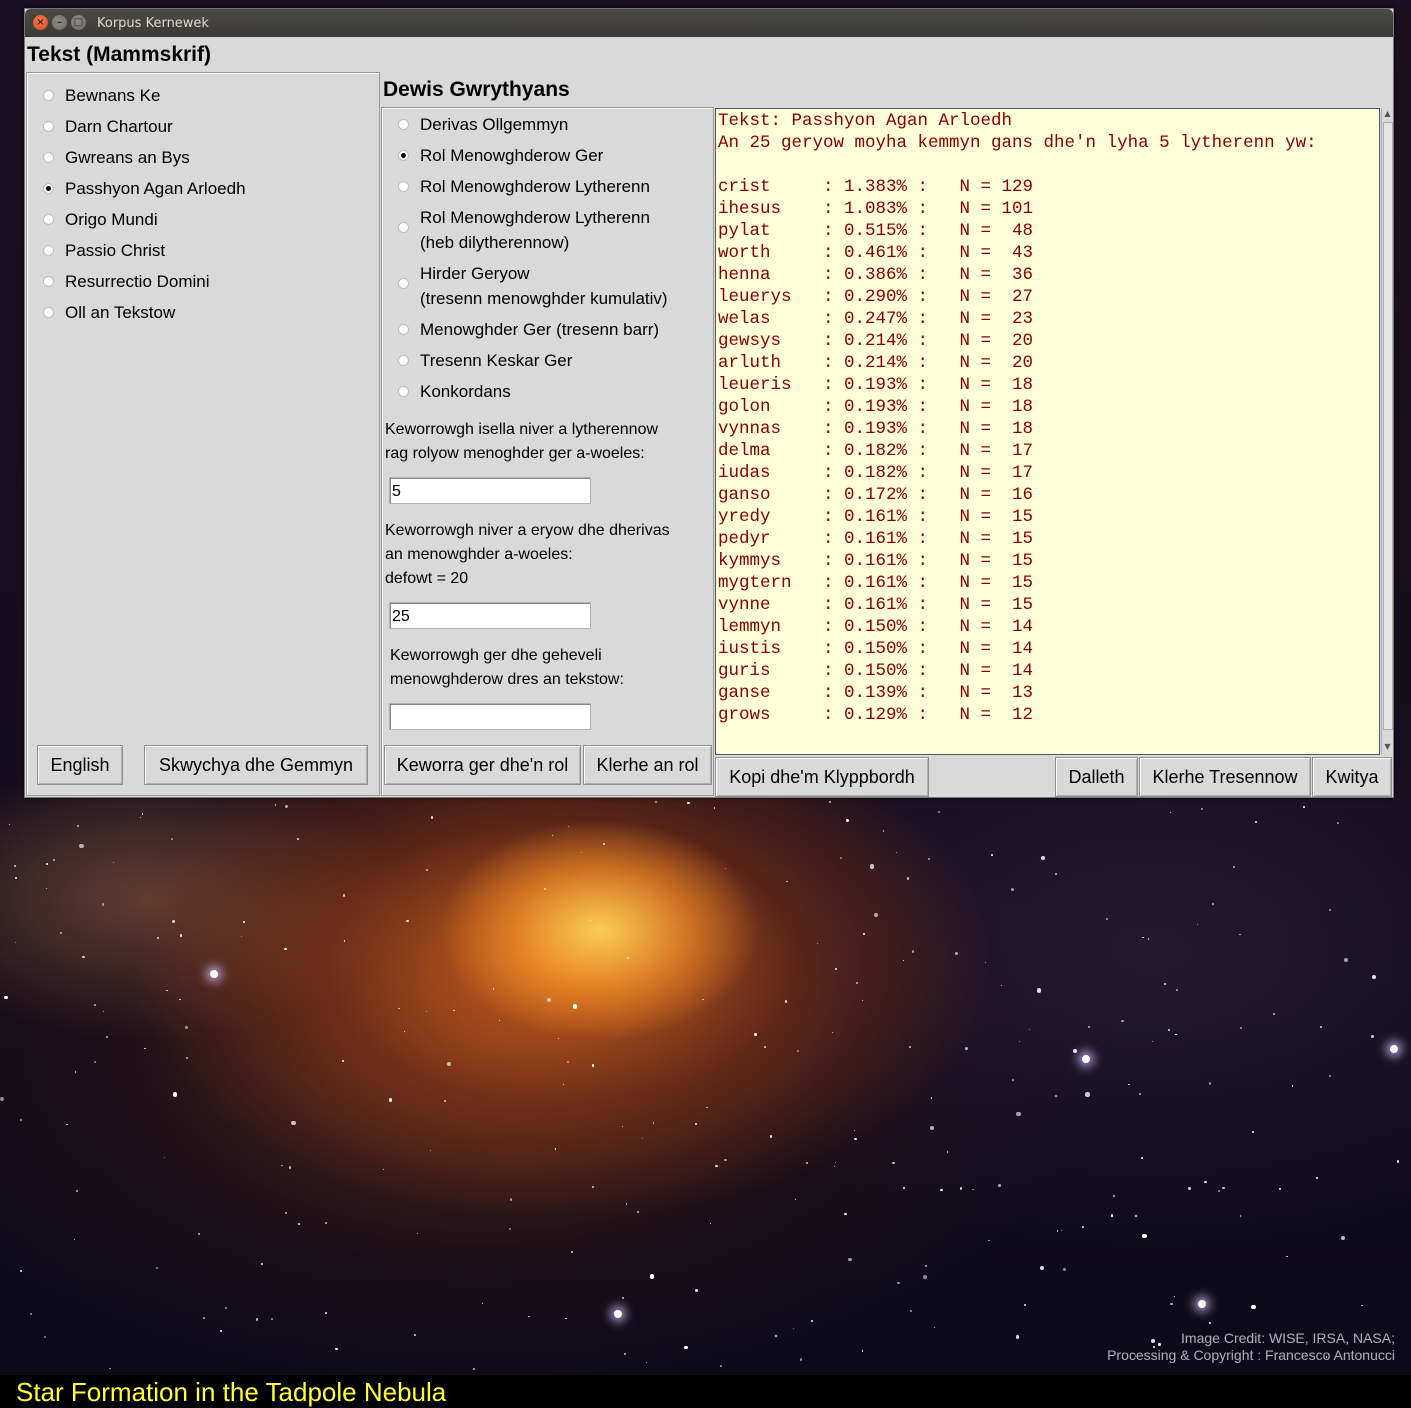 This screenshot has width=1411, height=1408. Describe the element at coordinates (482, 765) in the screenshot. I see `add-word-button: Keworra ger dhe'n rol` at that location.